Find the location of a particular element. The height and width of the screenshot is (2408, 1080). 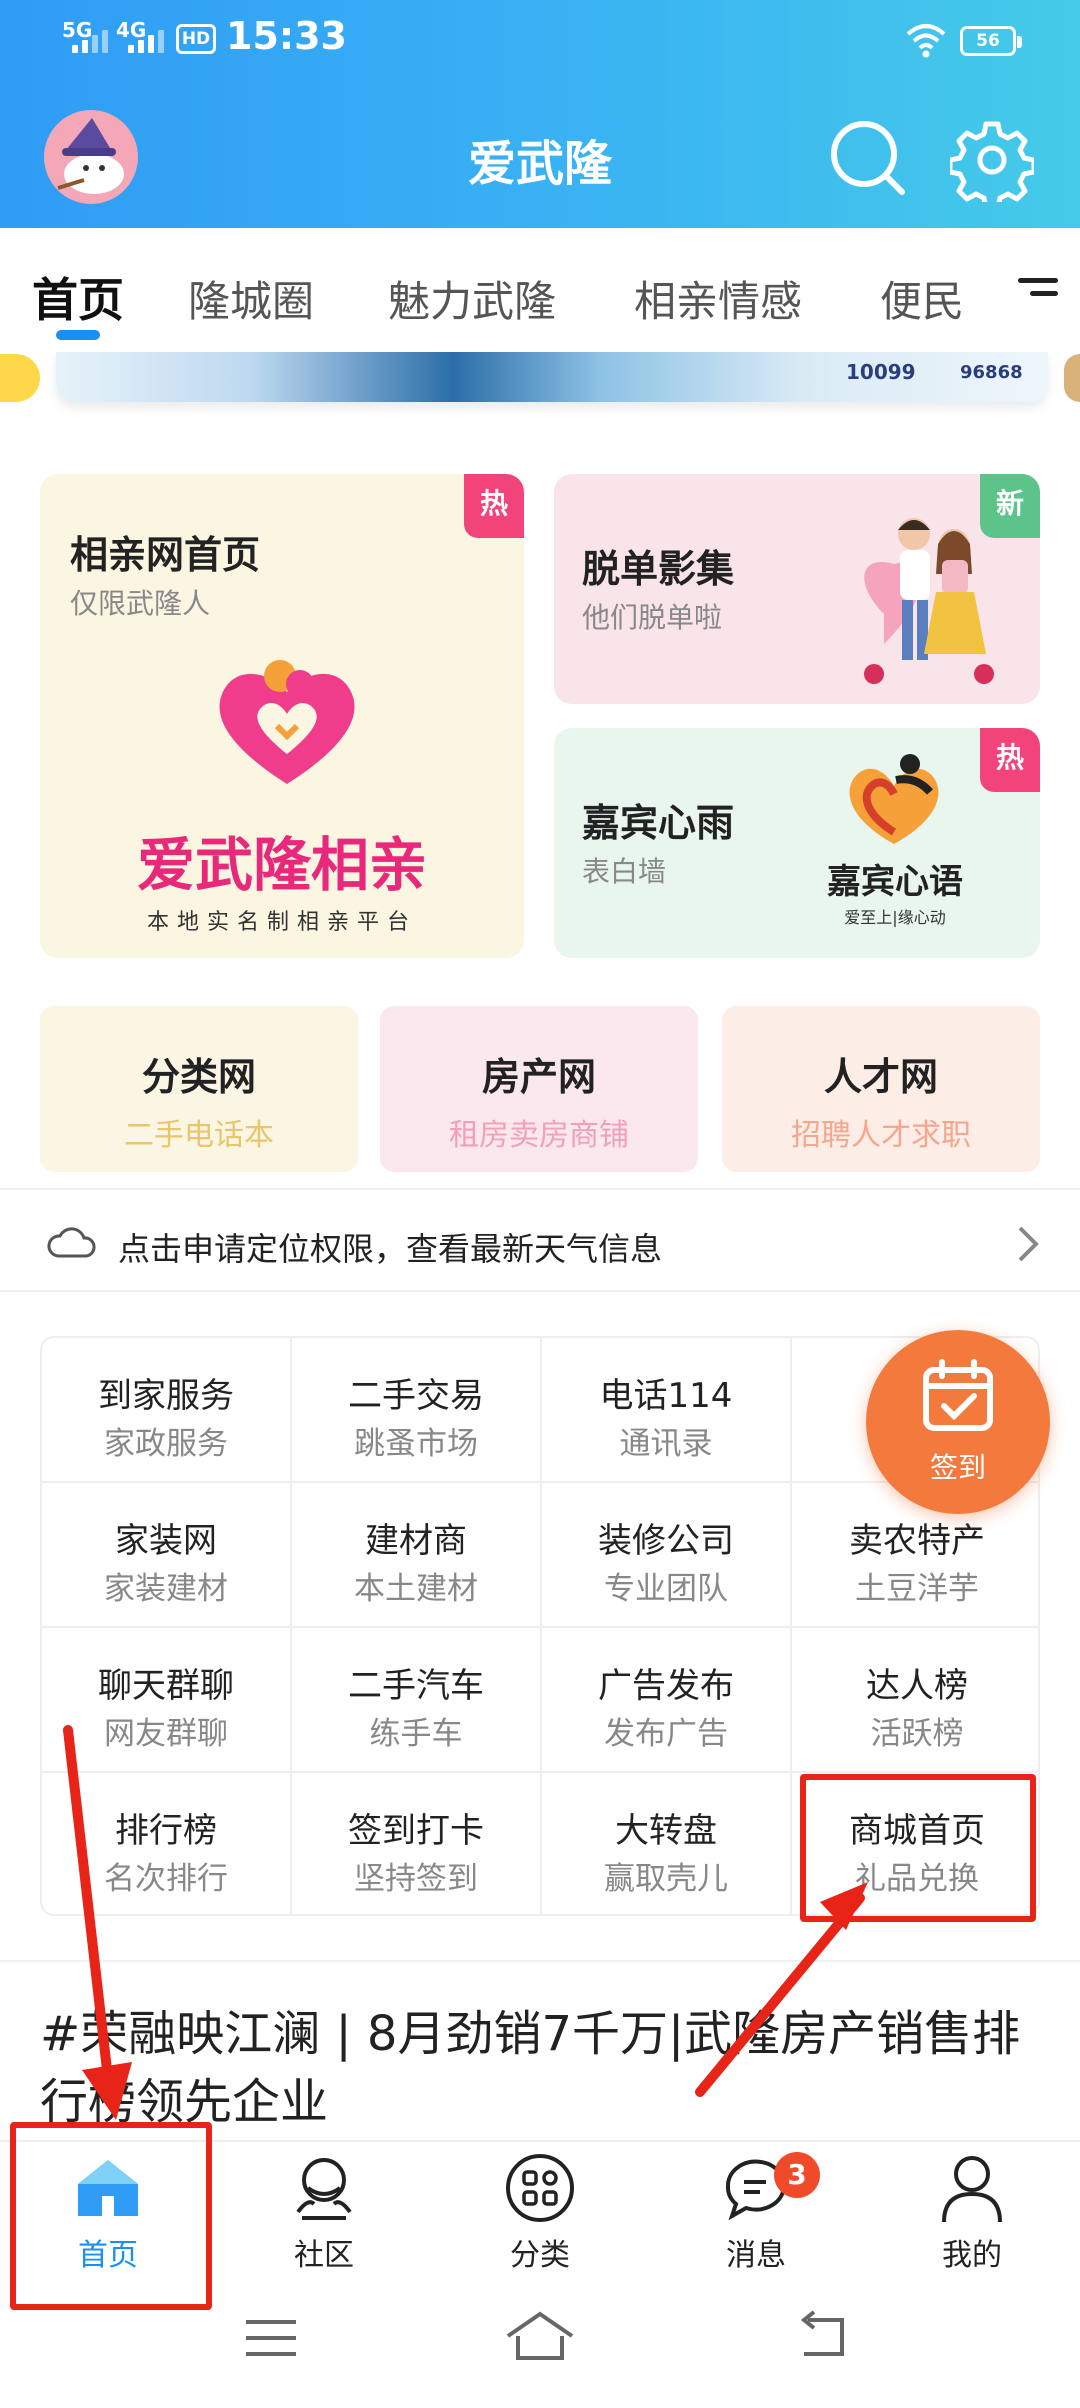

real-estate-card: 房产网 租房卖房商铺 is located at coordinates (539, 1089).